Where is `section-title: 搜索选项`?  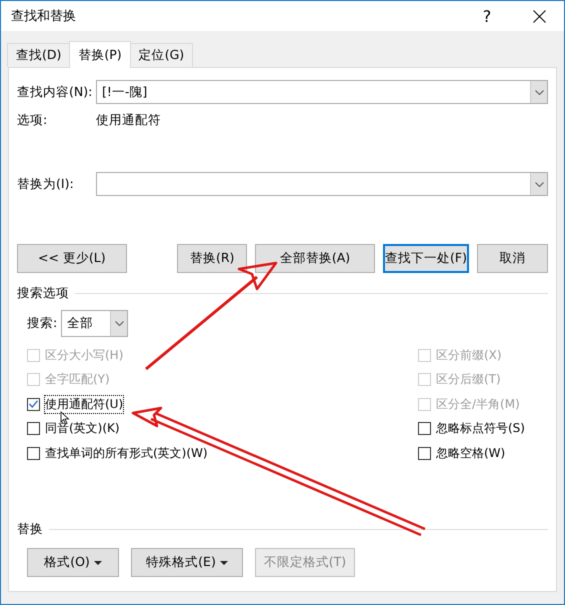
section-title: 搜索选项 is located at coordinates (43, 293).